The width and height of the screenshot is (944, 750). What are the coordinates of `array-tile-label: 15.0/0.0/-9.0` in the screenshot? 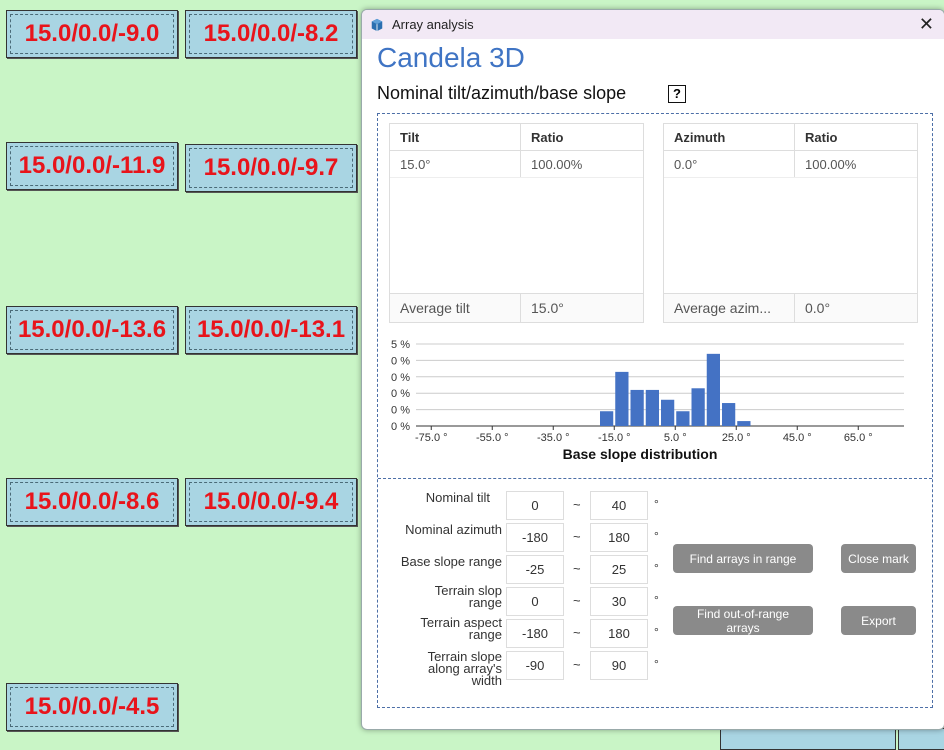 It's located at (92, 33).